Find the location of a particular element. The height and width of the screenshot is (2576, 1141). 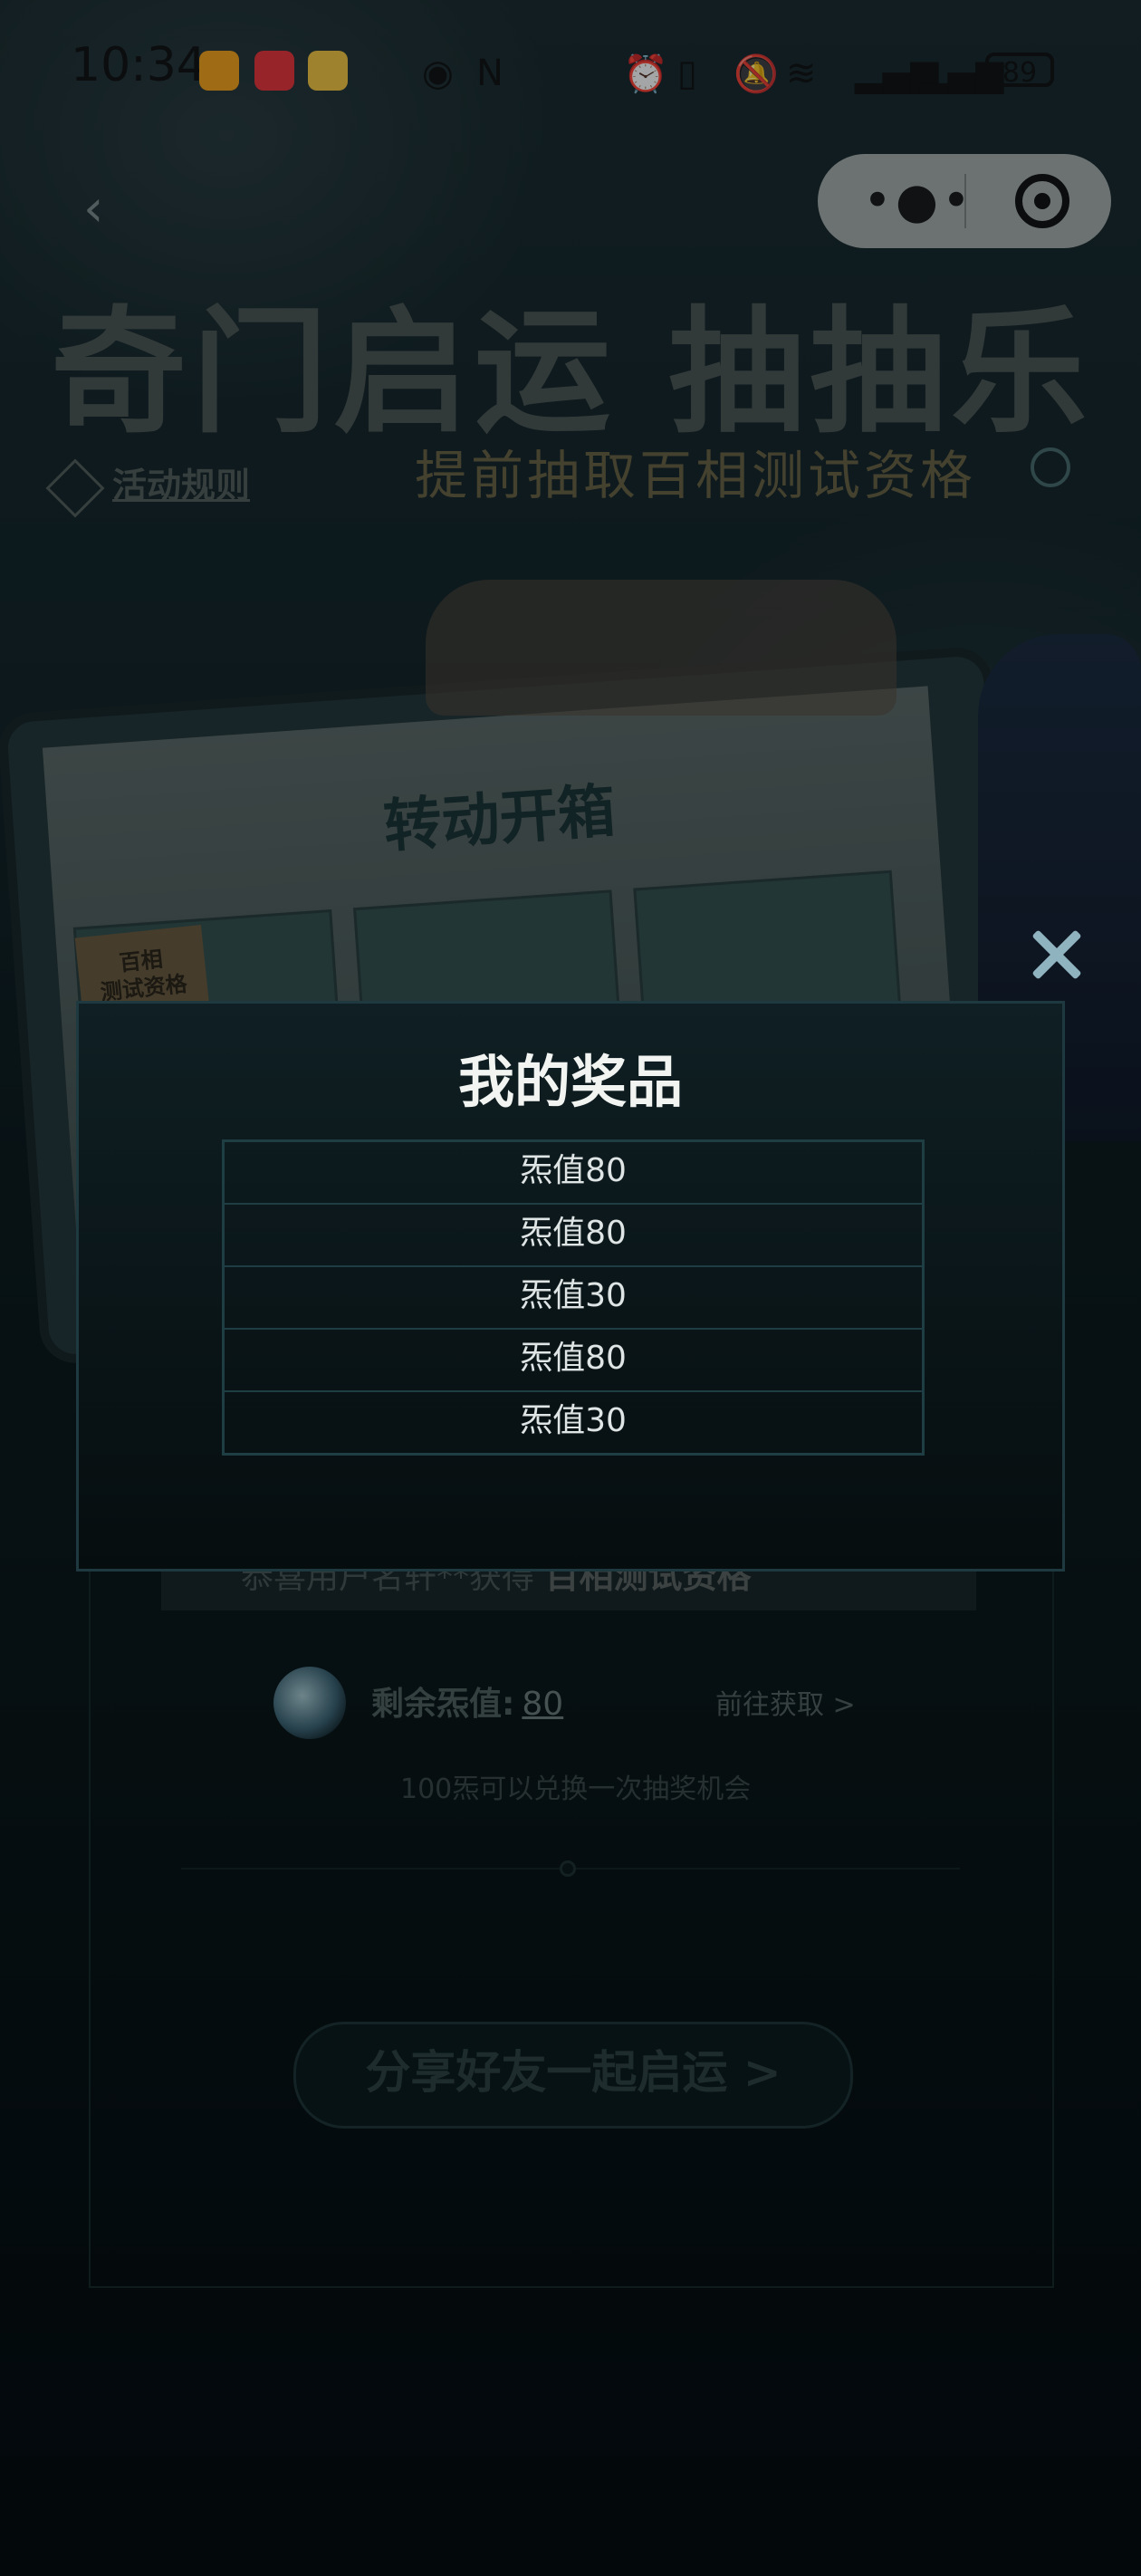

prize-list: 炁值80 炁值80 炁值30 炁值80 炁值30 is located at coordinates (573, 1297).